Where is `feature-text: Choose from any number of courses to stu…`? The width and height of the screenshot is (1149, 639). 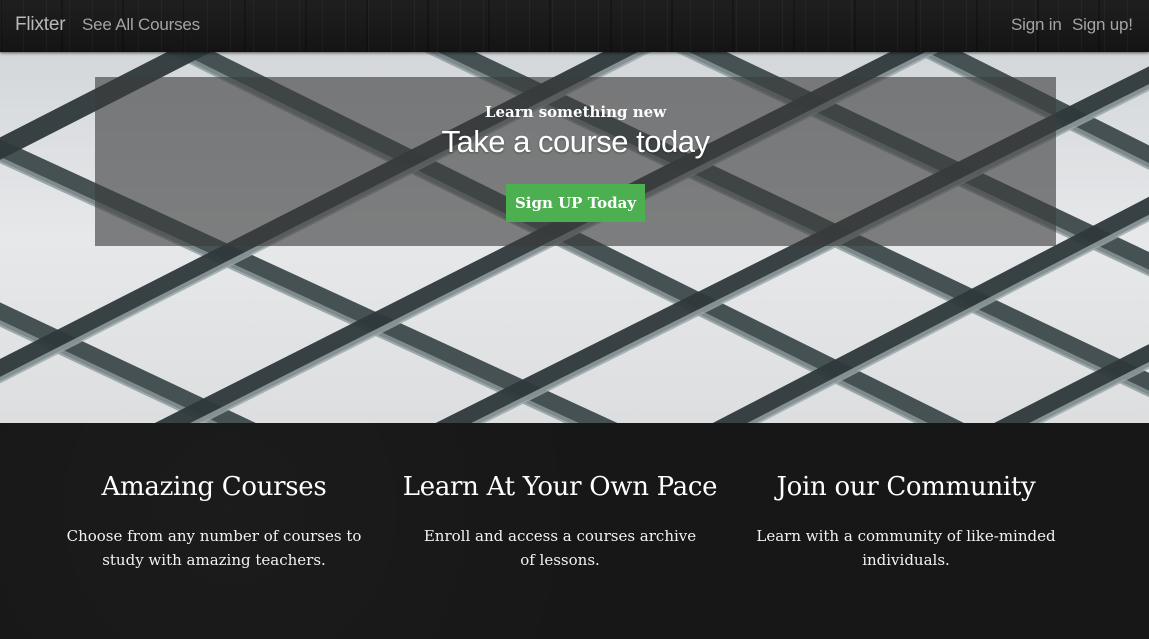
feature-text: Choose from any number of courses to stu… is located at coordinates (214, 548).